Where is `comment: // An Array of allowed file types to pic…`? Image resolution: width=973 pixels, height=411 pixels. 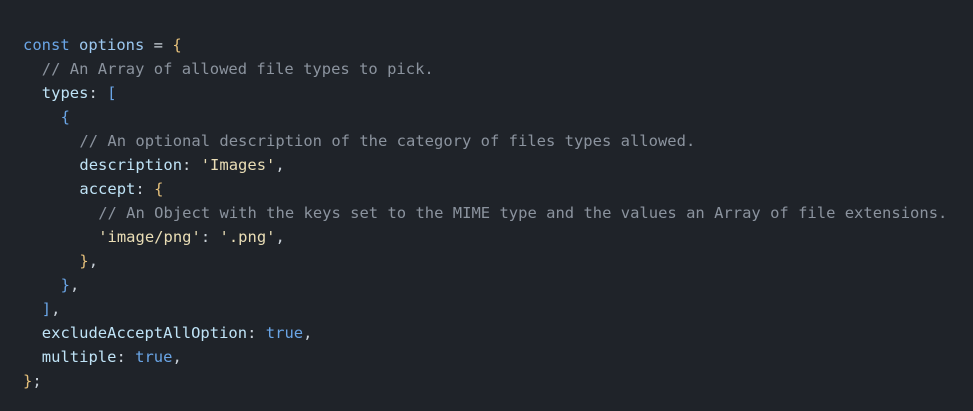
comment: // An Array of allowed file types to pic… is located at coordinates (237, 69).